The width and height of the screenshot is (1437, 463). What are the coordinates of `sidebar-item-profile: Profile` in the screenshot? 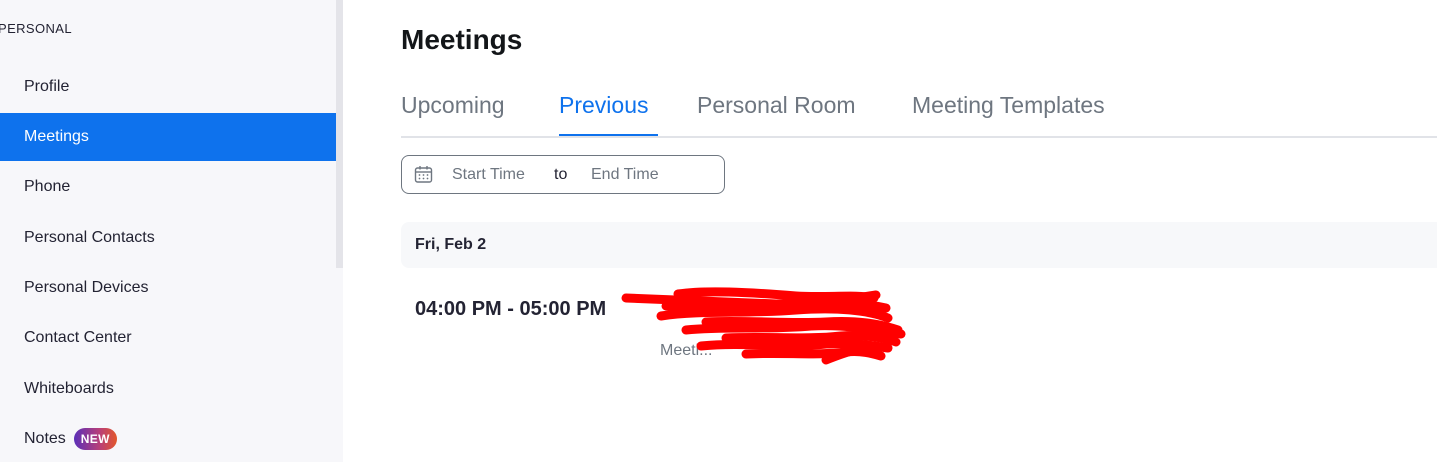 It's located at (168, 87).